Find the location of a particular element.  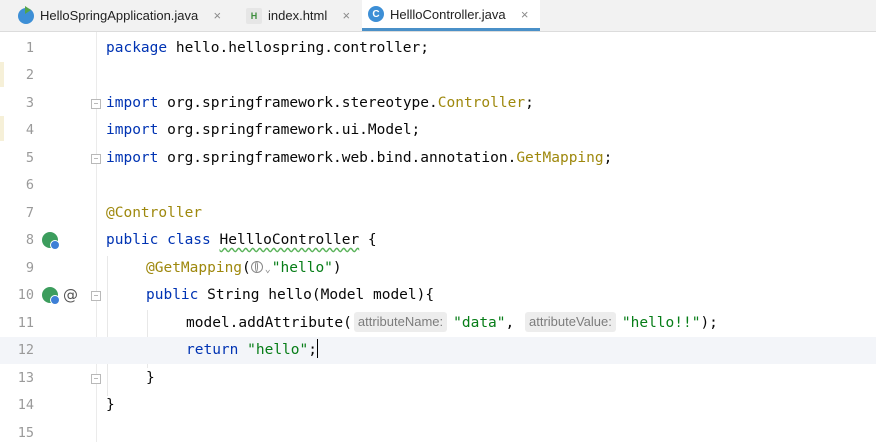

text-cursor is located at coordinates (317, 348).